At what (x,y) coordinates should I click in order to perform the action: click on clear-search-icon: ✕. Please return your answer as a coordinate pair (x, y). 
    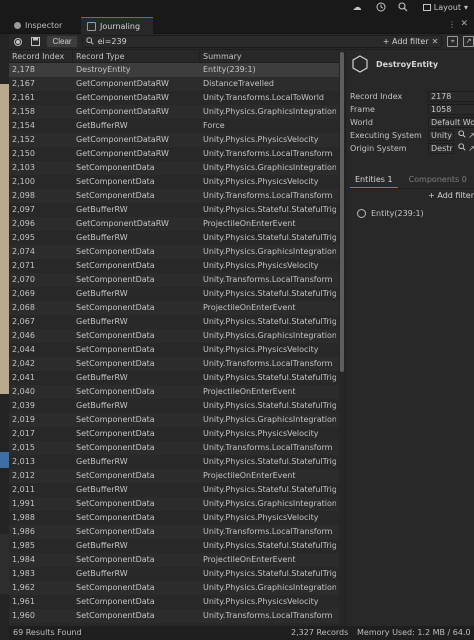
    Looking at the image, I should click on (435, 41).